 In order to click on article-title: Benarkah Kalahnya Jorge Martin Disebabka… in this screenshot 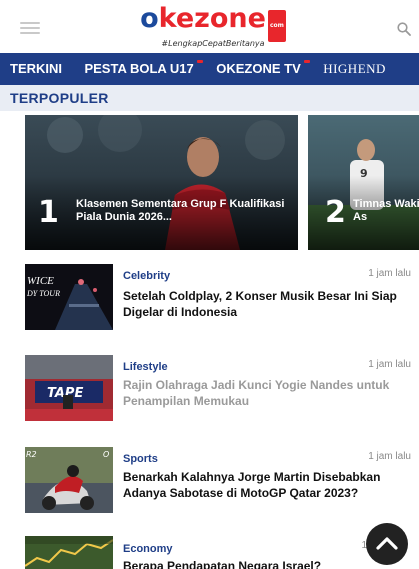, I will do `click(266, 485)`.